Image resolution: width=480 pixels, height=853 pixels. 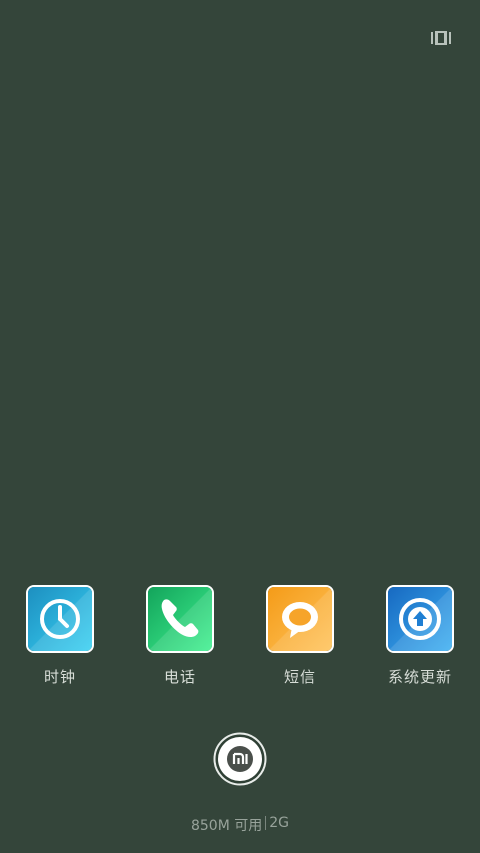 I want to click on recents-button, so click(x=441, y=38).